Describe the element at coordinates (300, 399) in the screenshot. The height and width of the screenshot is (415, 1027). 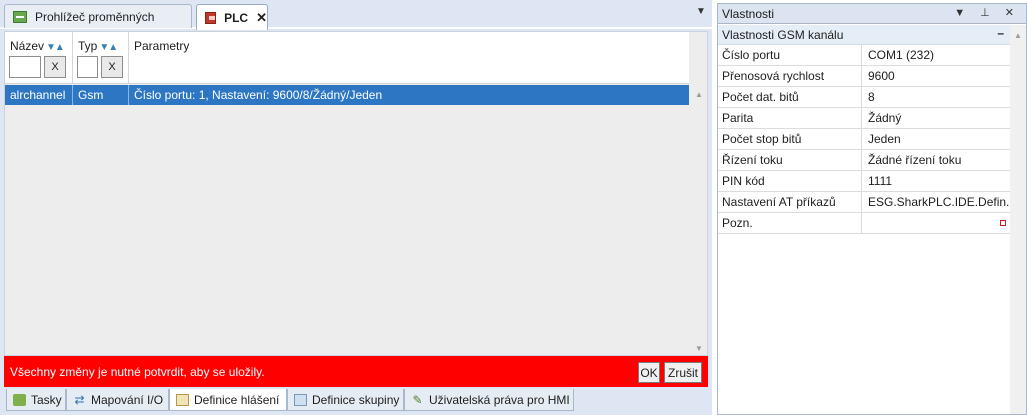
I see `group-icon` at that location.